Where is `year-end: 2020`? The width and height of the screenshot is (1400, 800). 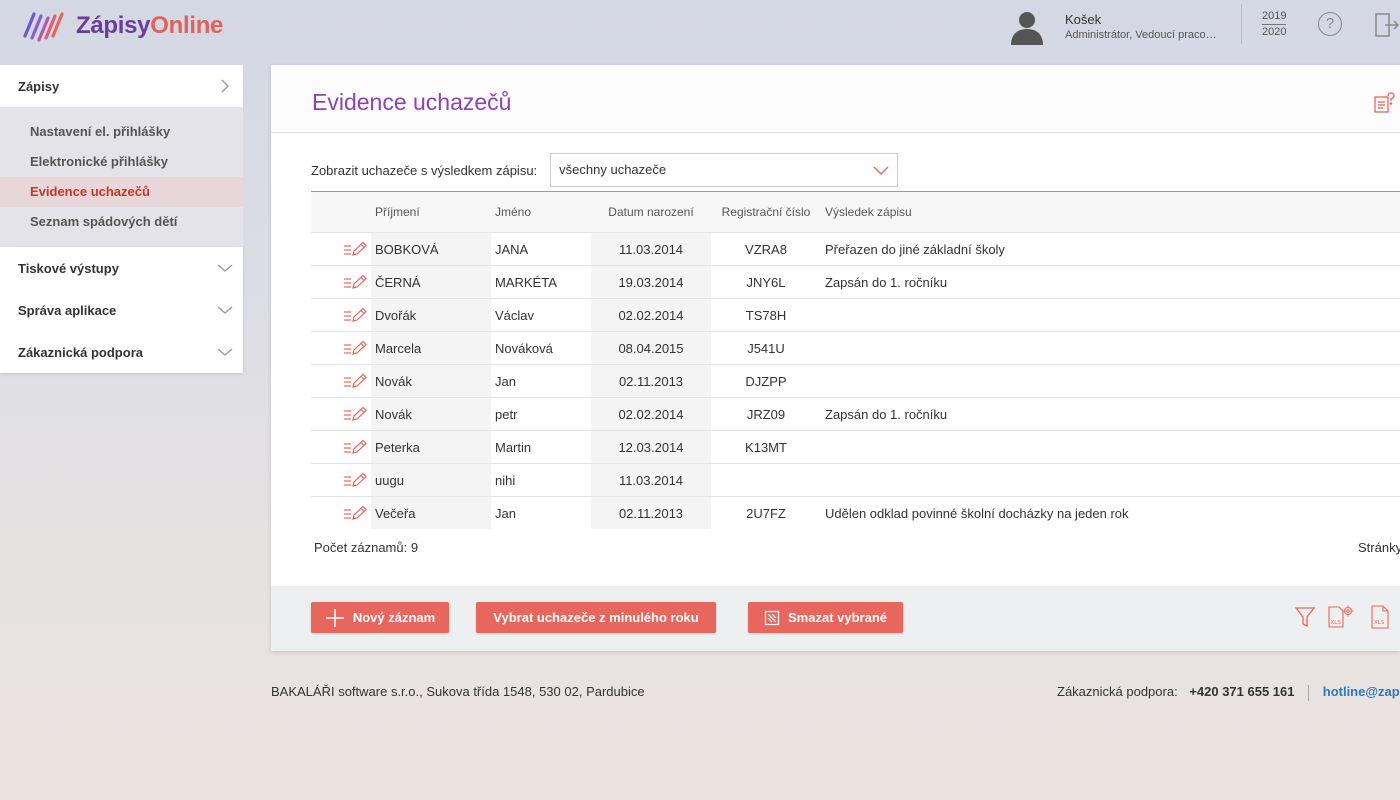 year-end: 2020 is located at coordinates (1274, 32).